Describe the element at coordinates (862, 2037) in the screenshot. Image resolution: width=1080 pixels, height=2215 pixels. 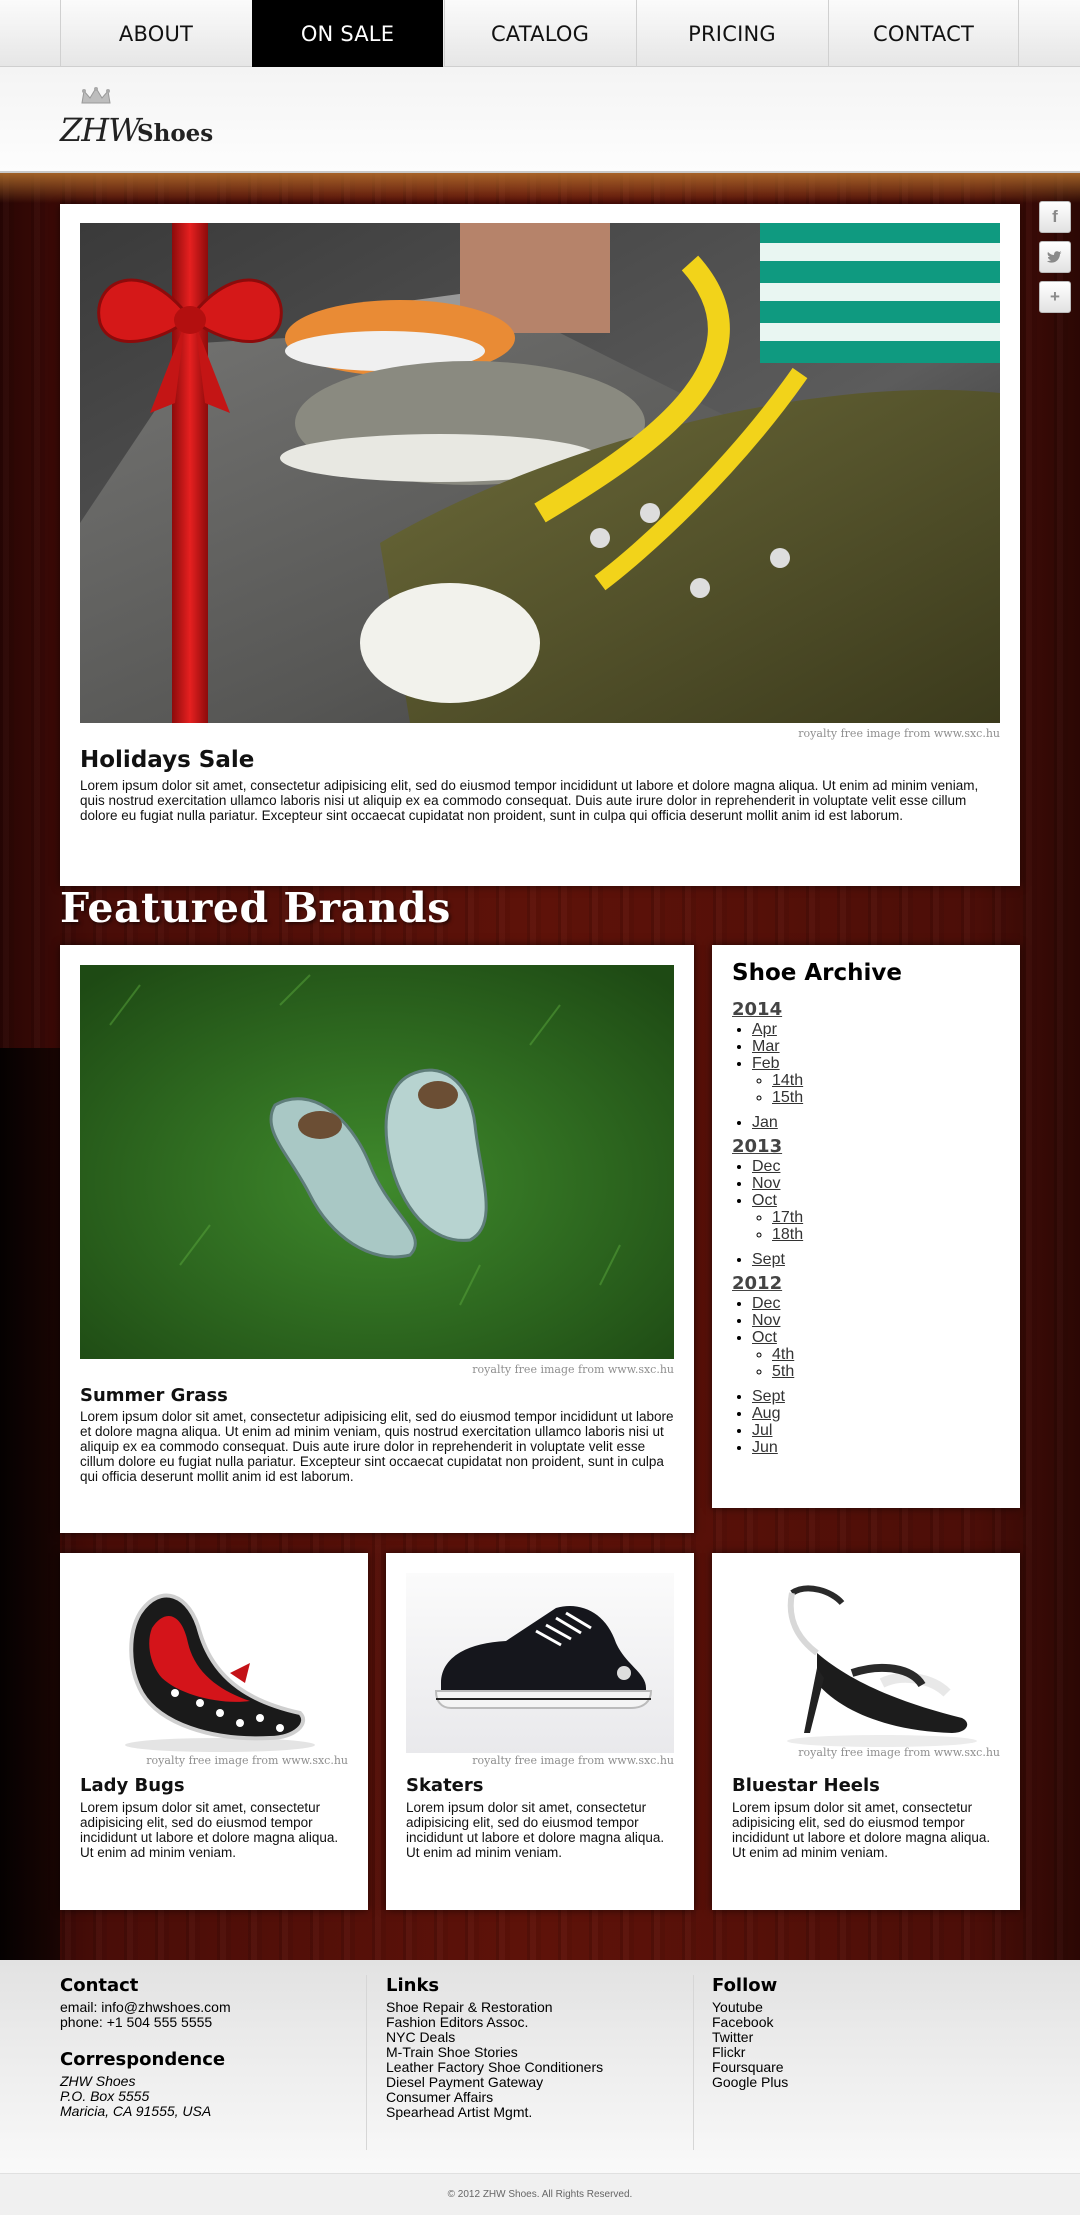
I see `follow-twitter: Twitter` at that location.